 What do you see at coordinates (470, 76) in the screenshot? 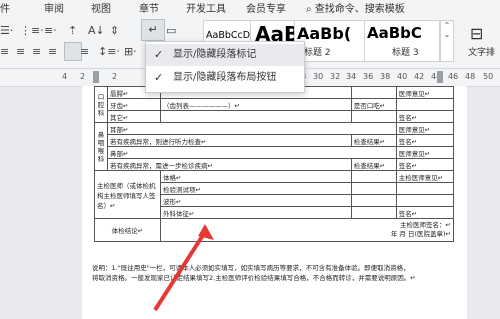
I see `ruler-number: 48` at bounding box center [470, 76].